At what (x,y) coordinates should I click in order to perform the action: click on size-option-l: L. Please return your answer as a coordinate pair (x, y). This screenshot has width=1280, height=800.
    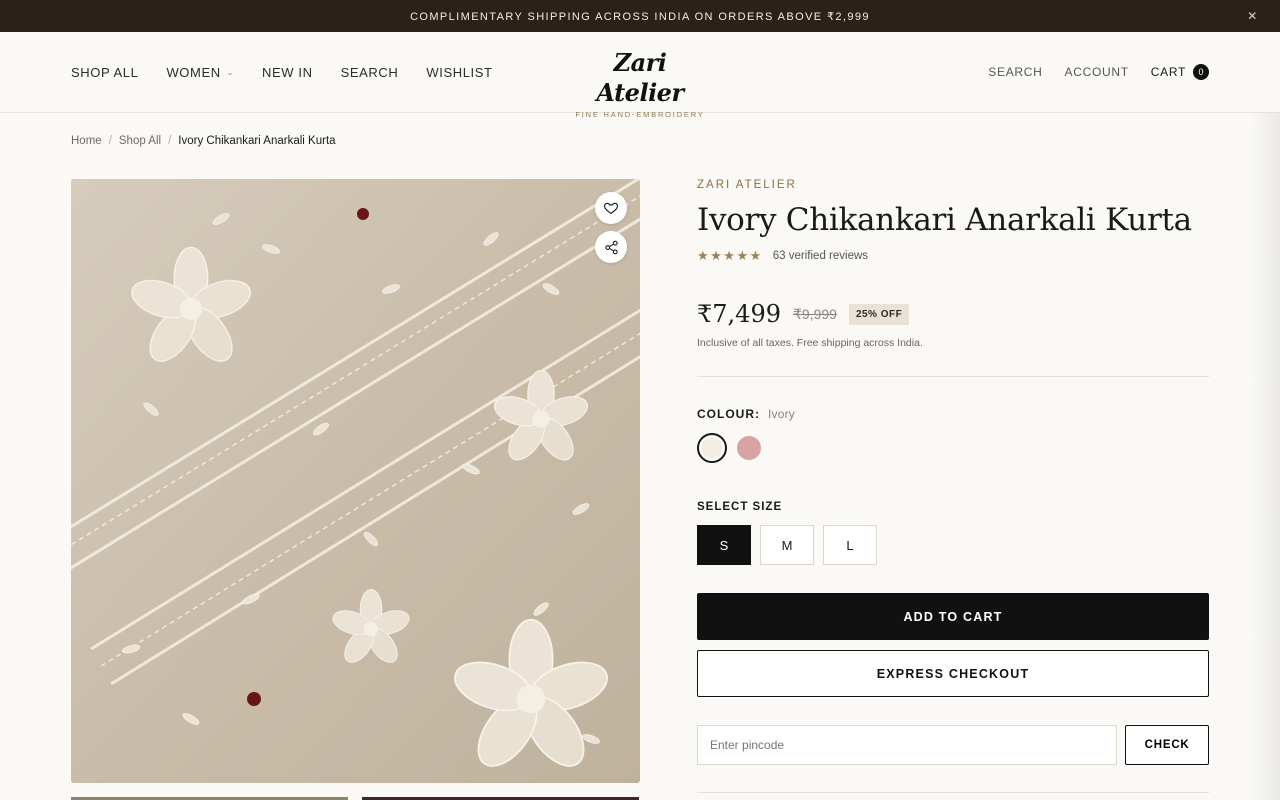
    Looking at the image, I should click on (850, 545).